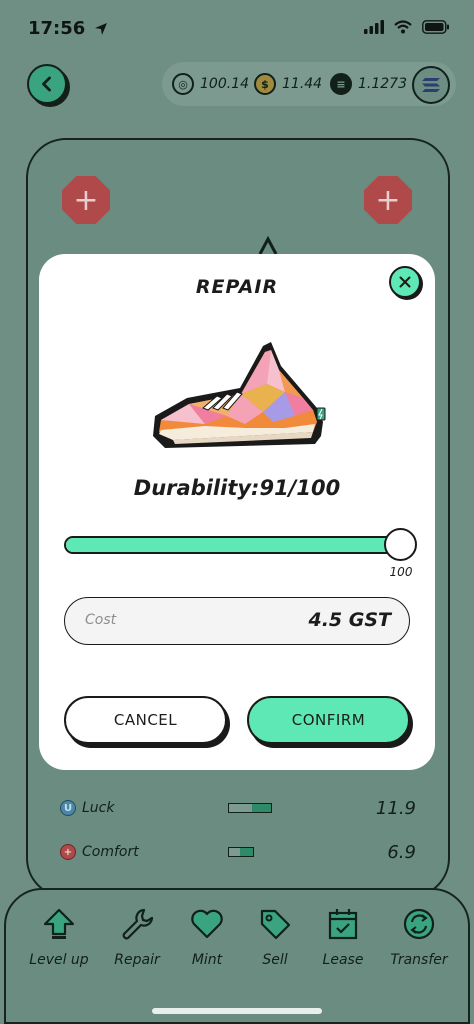 The image size is (474, 1024). What do you see at coordinates (237, 287) in the screenshot?
I see `modal-title: REPAIR` at bounding box center [237, 287].